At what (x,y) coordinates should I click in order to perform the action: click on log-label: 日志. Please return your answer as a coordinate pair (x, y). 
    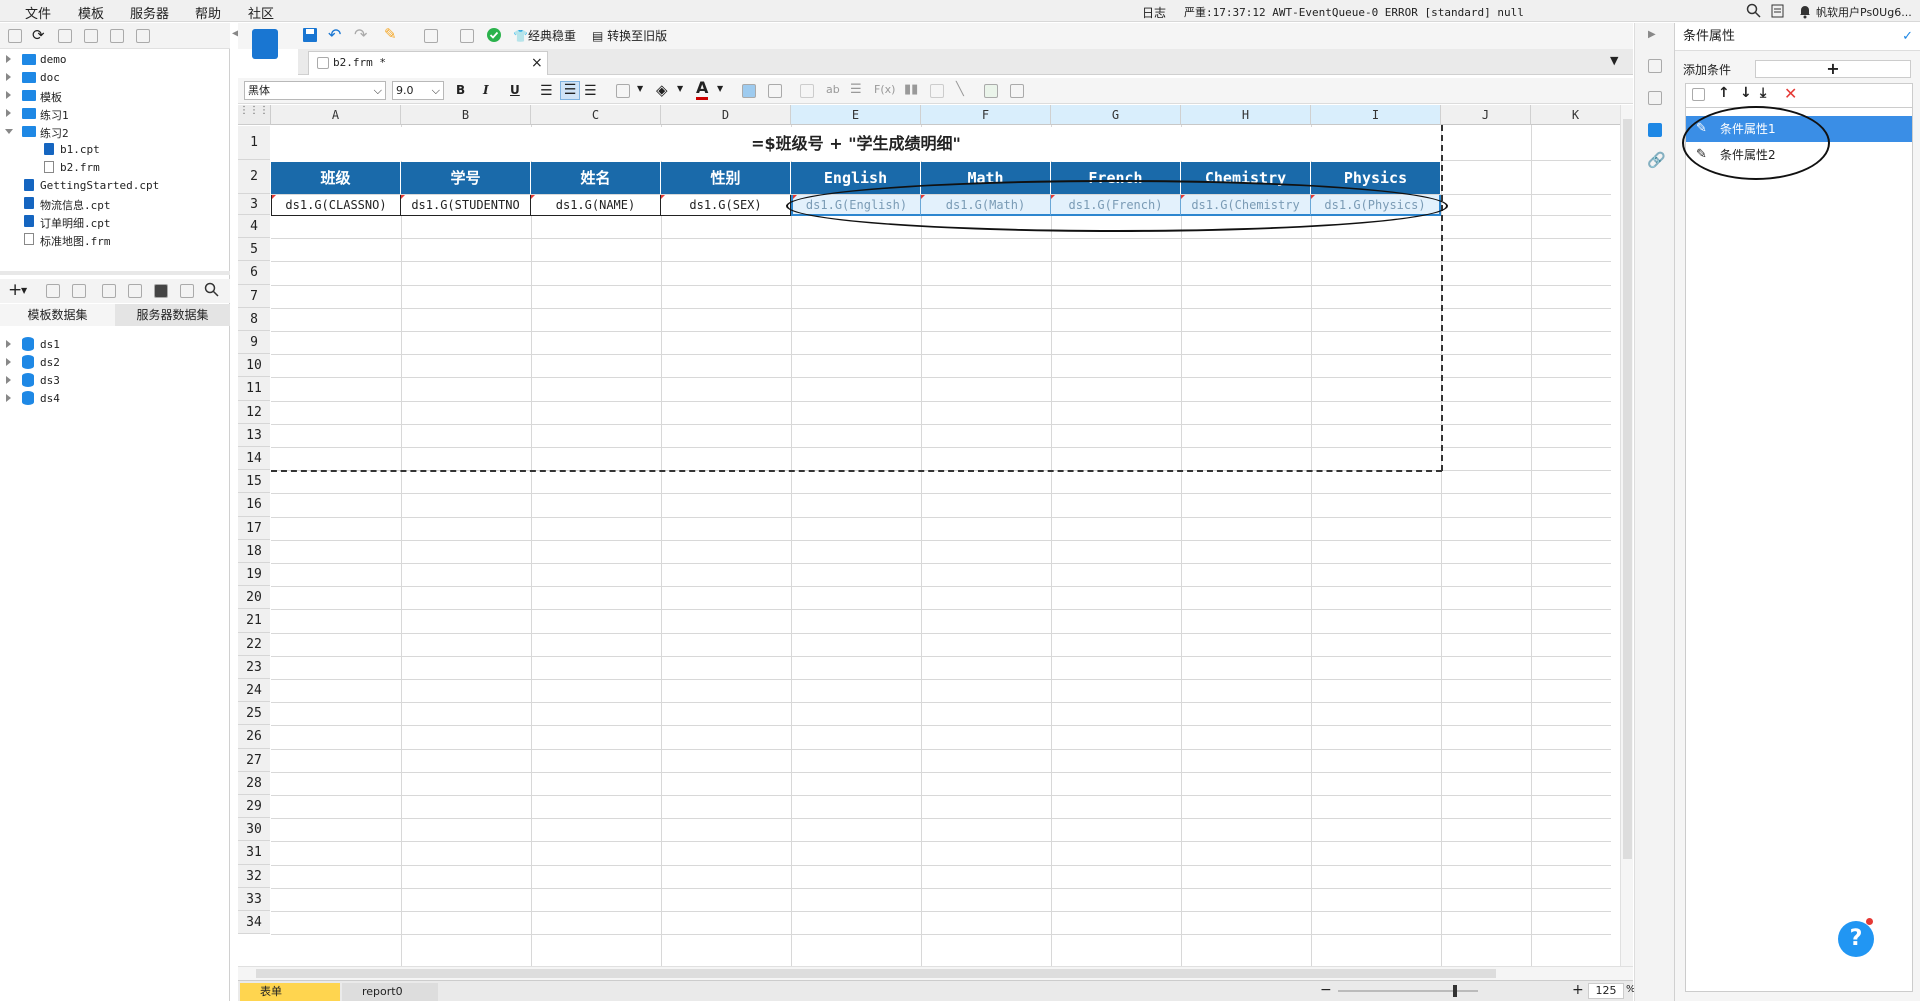
    Looking at the image, I should click on (1154, 12).